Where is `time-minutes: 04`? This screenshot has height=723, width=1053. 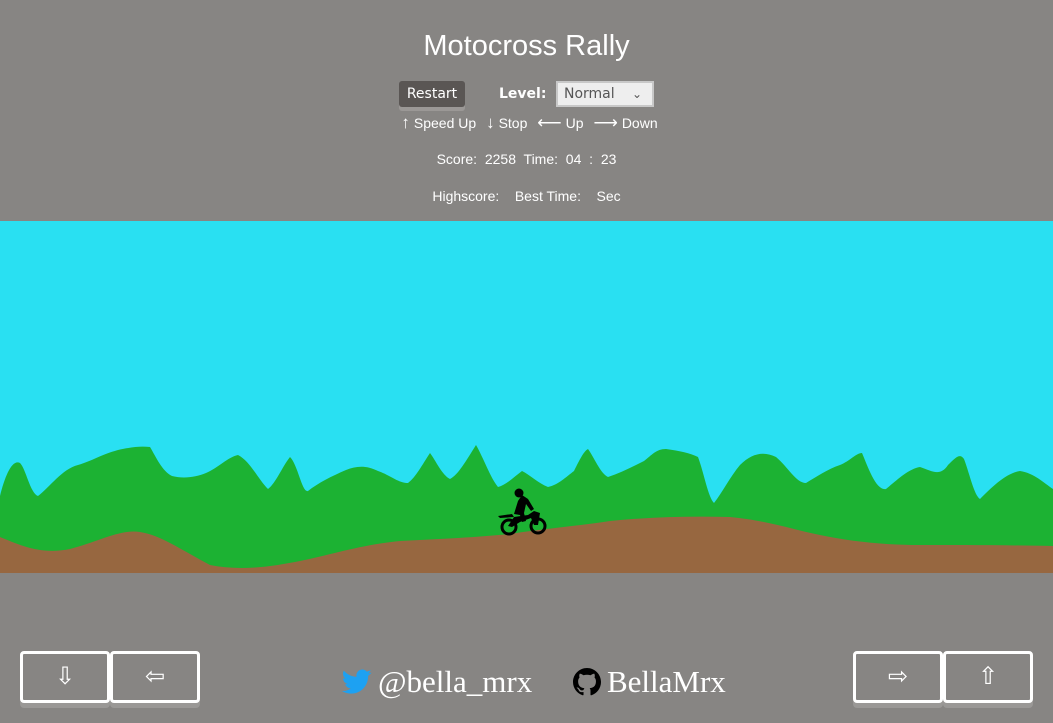 time-minutes: 04 is located at coordinates (573, 159).